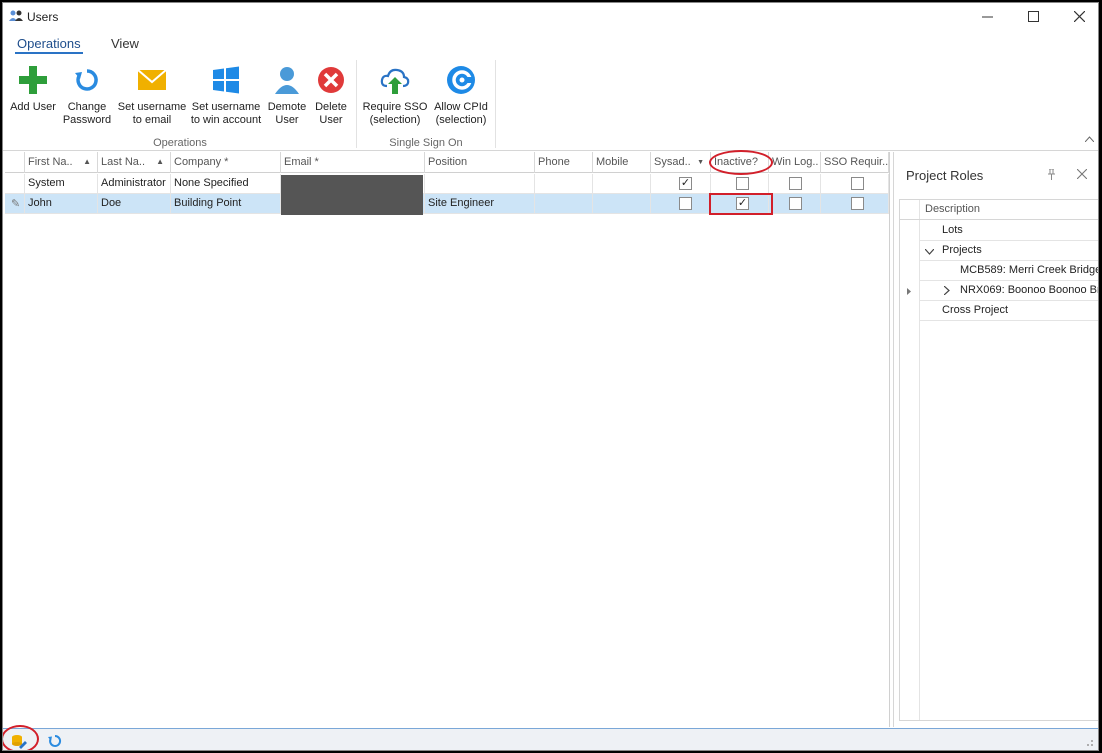 This screenshot has height=753, width=1102. What do you see at coordinates (123, 162) in the screenshot?
I see `column-last-name-label: Last Na..` at bounding box center [123, 162].